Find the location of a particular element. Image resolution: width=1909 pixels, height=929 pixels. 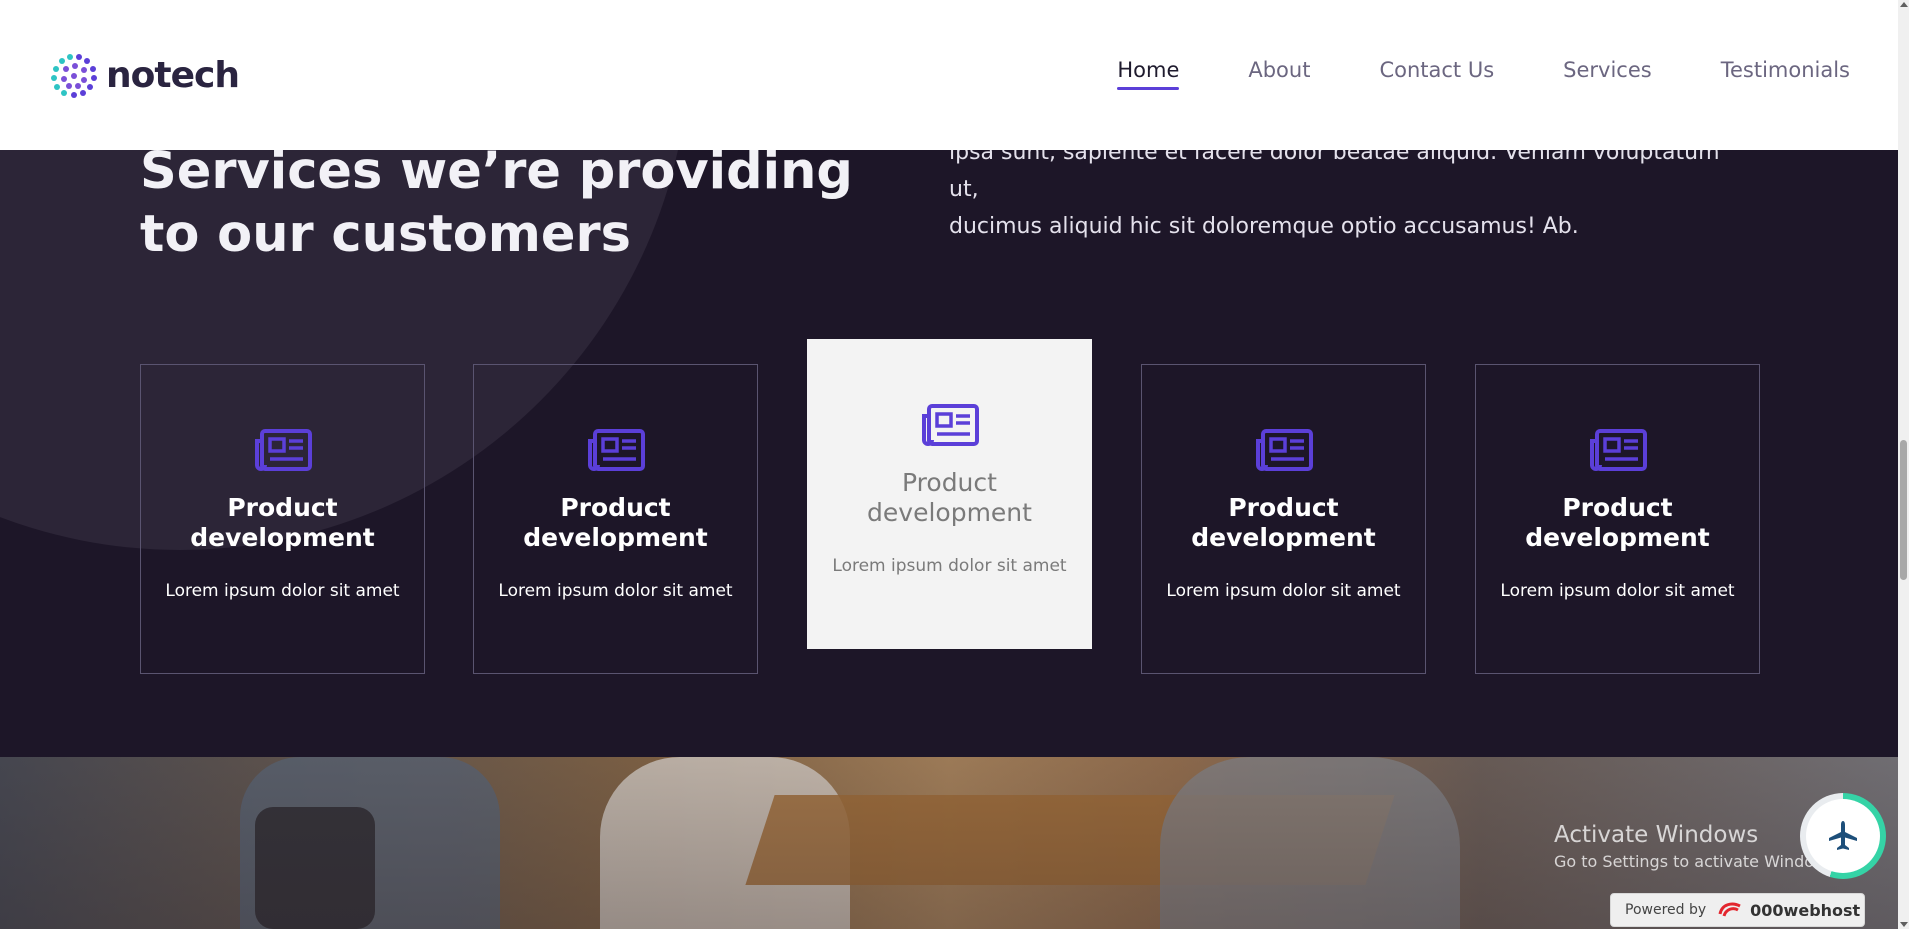

logo-text: notech is located at coordinates (173, 75).